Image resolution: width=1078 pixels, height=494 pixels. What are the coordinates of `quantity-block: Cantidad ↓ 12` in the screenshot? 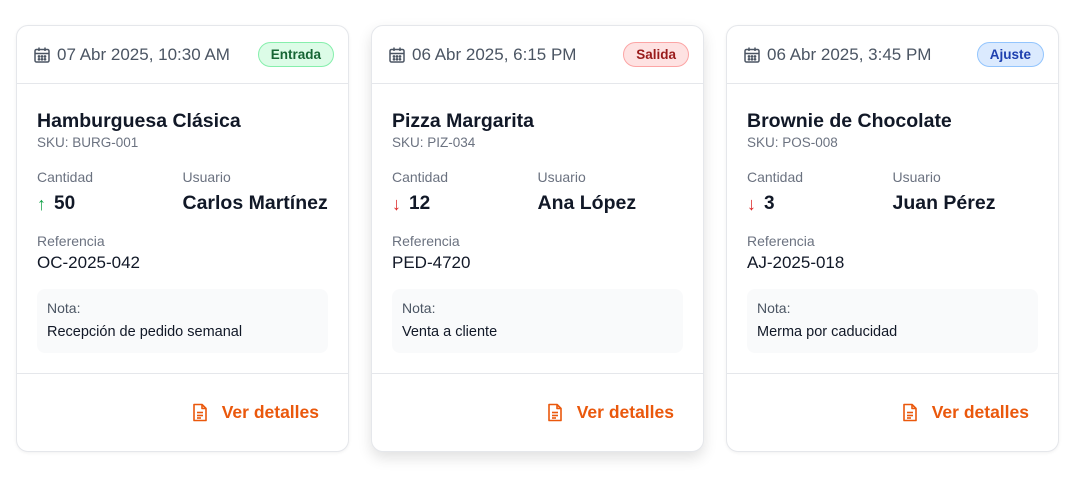 It's located at (465, 193).